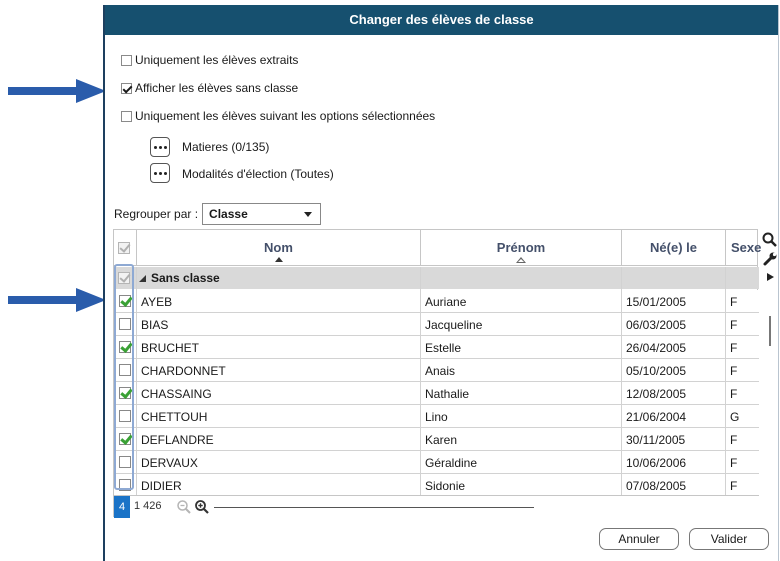  What do you see at coordinates (142, 278) in the screenshot?
I see `collapse-triangle-icon` at bounding box center [142, 278].